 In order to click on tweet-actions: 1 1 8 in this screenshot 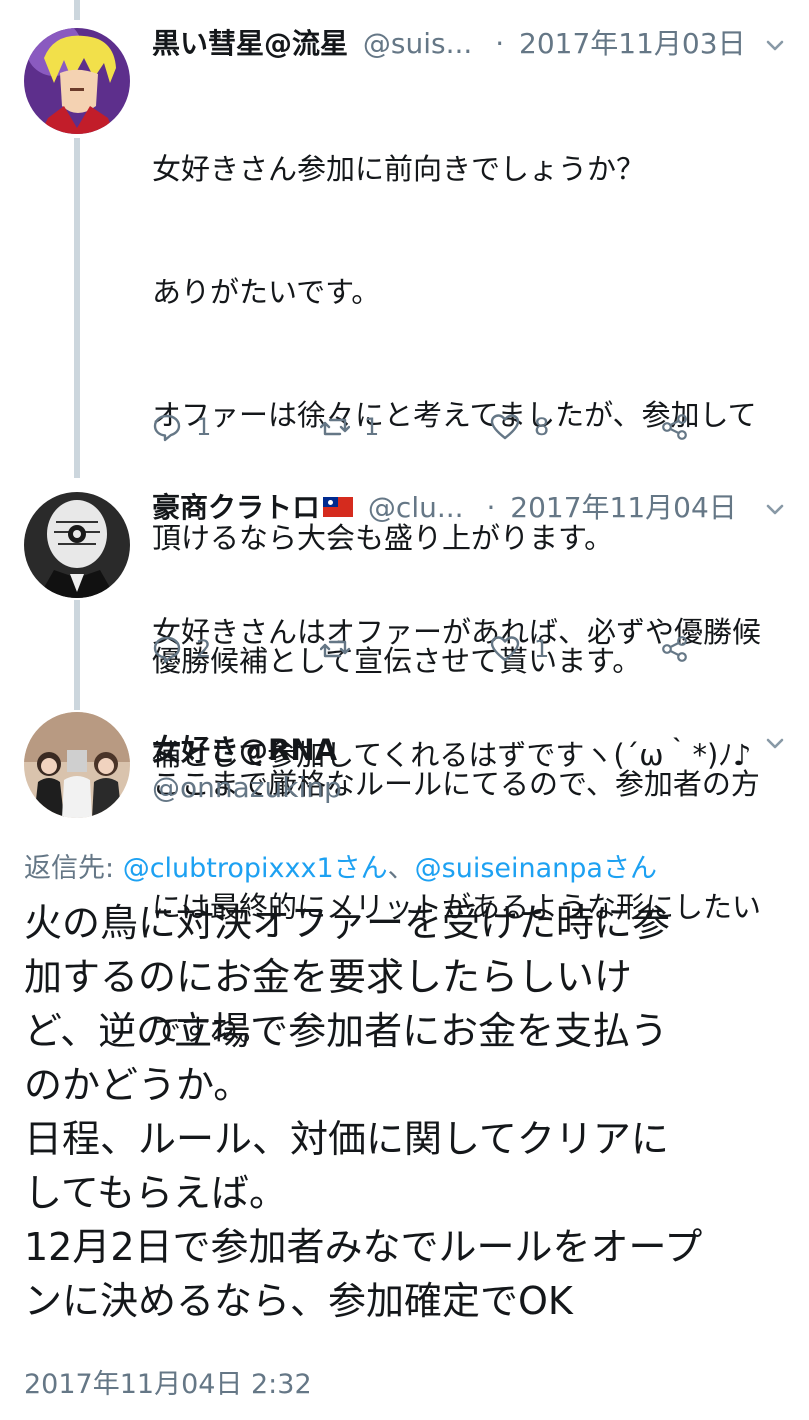, I will do `click(432, 427)`.